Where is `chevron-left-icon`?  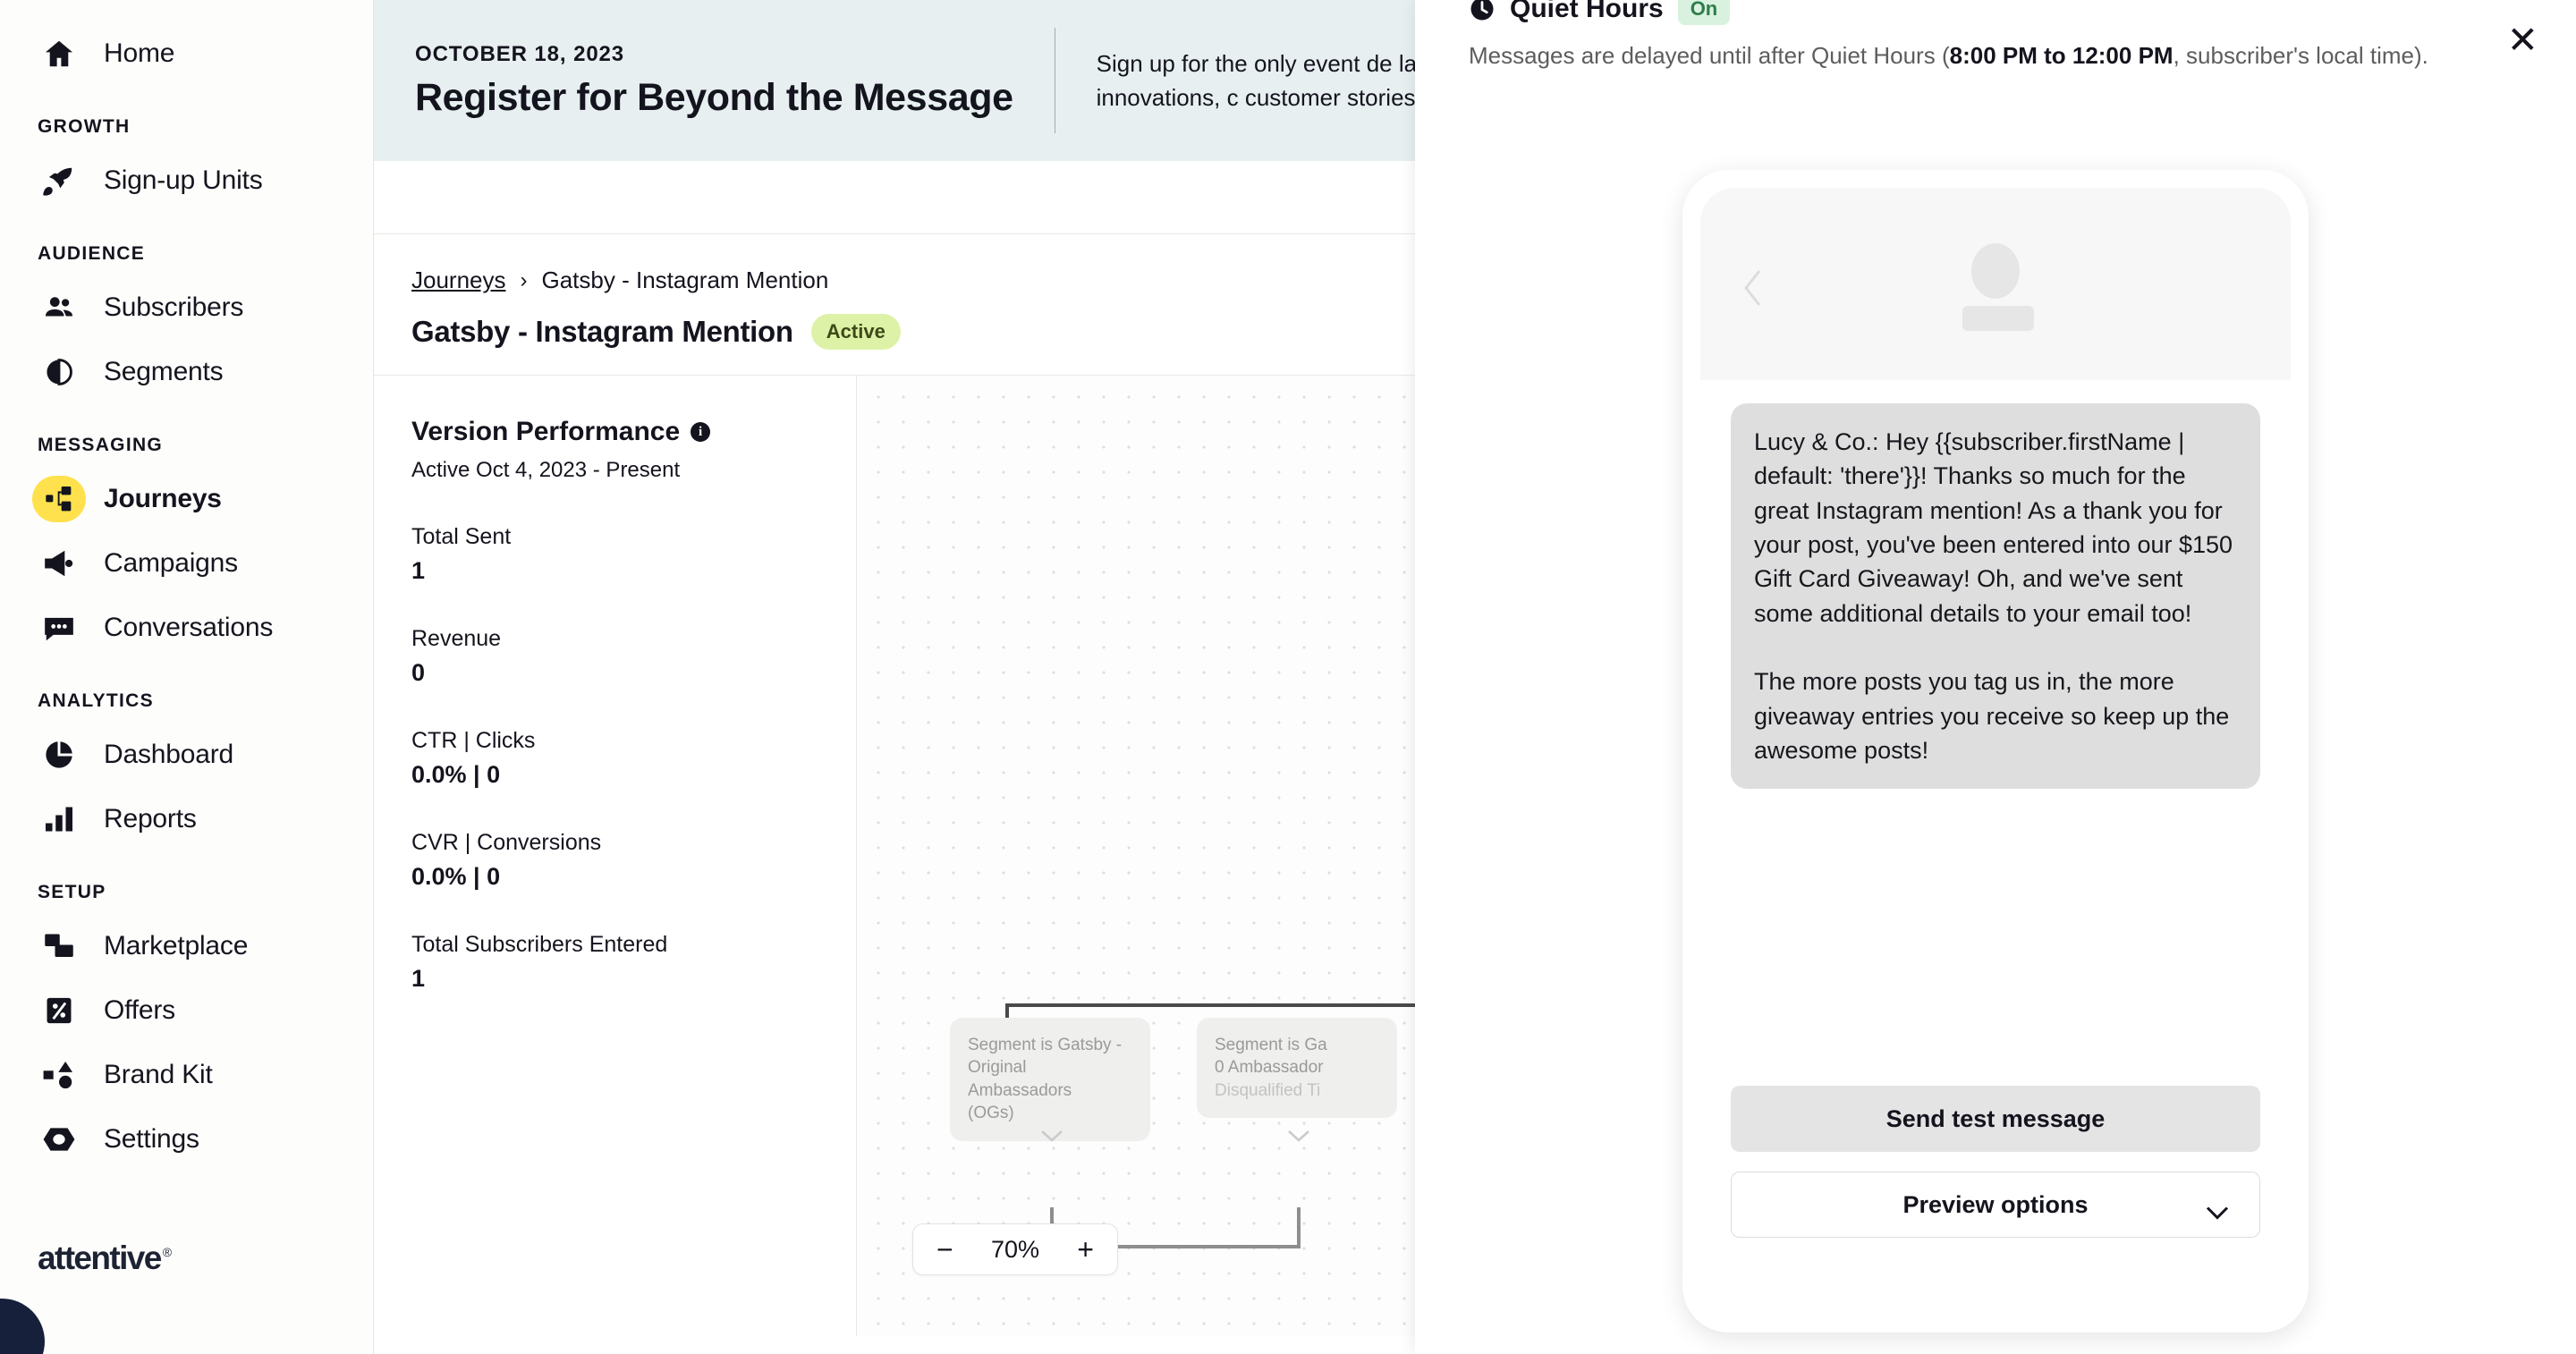 chevron-left-icon is located at coordinates (1753, 288).